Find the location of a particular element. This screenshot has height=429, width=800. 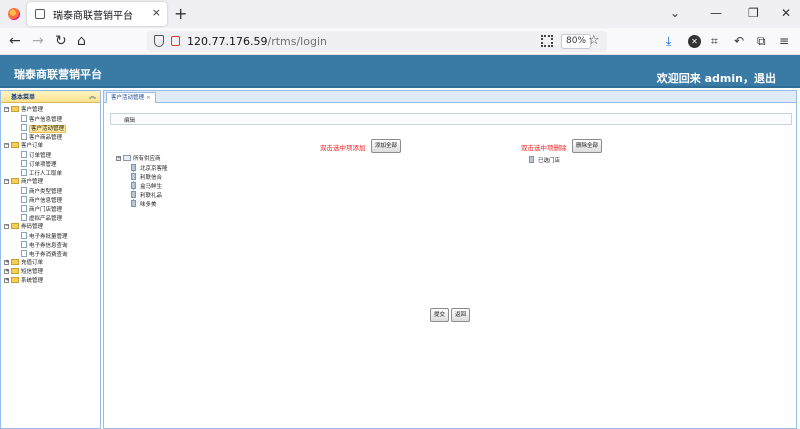

tree-item-supplier: 北京京客隆 is located at coordinates (149, 168).